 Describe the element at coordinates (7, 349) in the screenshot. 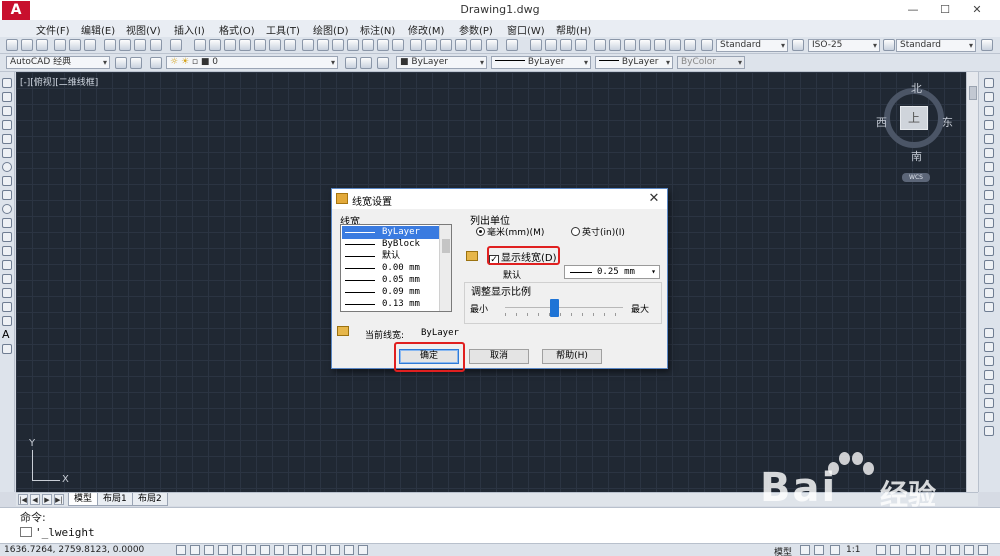

I see `add-selected-icon` at that location.